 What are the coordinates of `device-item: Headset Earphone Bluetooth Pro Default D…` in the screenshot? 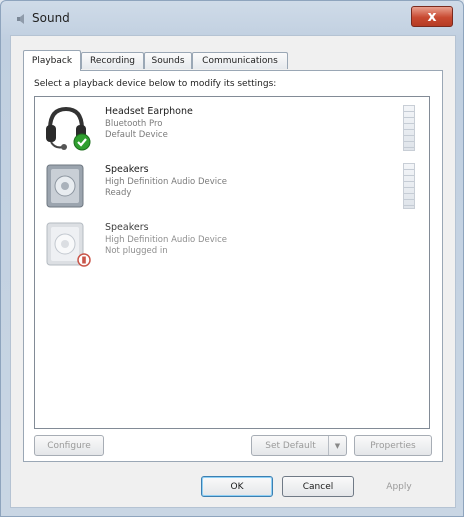 It's located at (232, 127).